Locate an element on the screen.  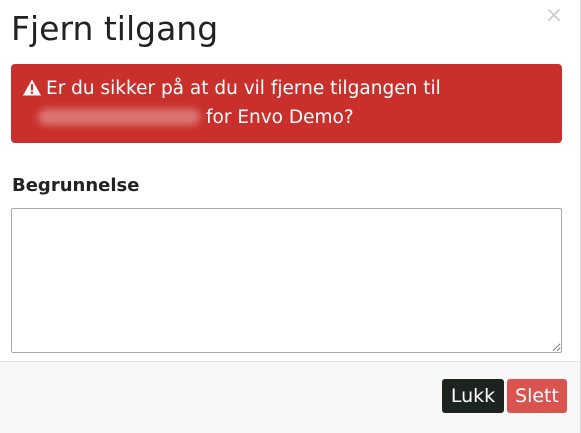
reason-label: Begrunnelse is located at coordinates (76, 185).